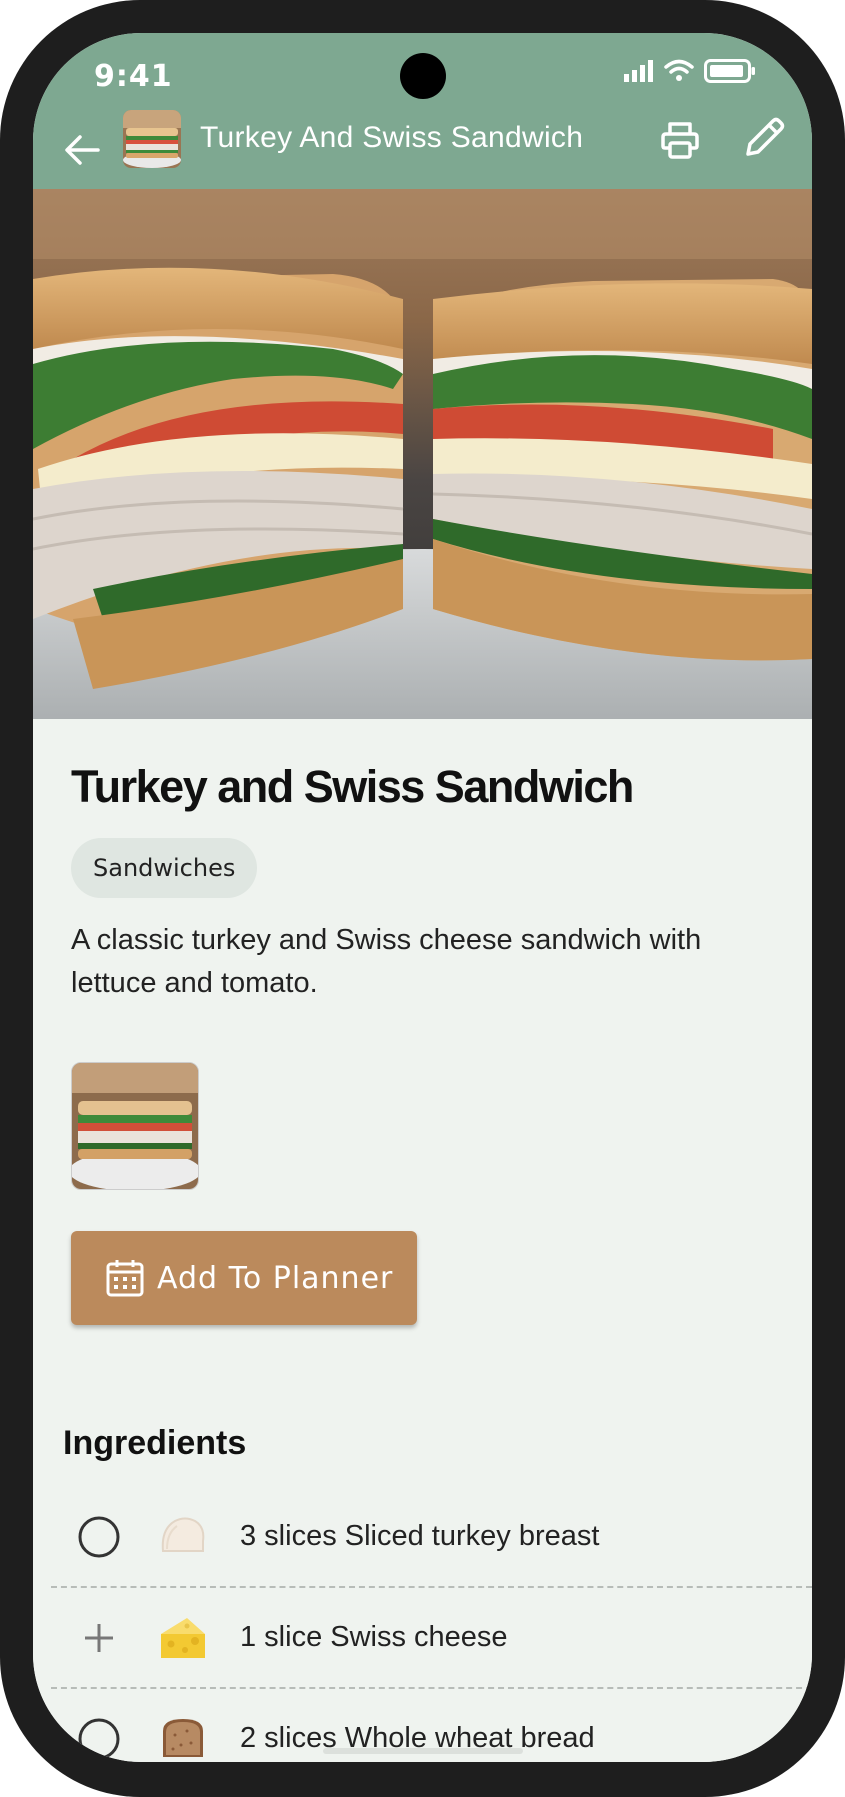 The image size is (845, 1797). What do you see at coordinates (392, 137) in the screenshot?
I see `app-bar-title: Turkey And Swiss Sandwich` at bounding box center [392, 137].